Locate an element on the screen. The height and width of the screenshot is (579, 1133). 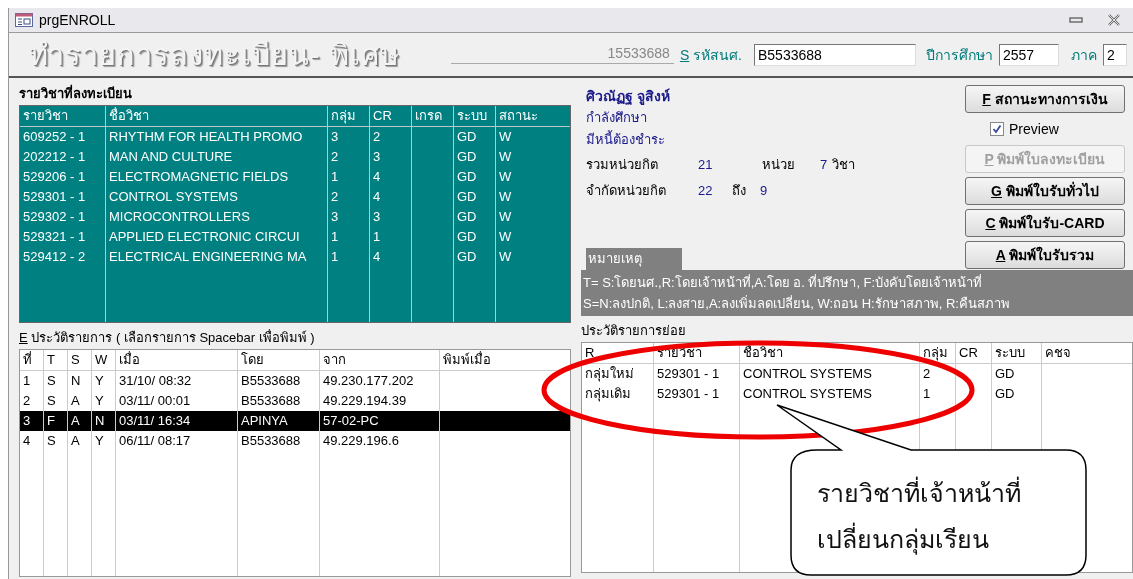
field-label: จำกัดหน่วยกิต is located at coordinates (626, 191).